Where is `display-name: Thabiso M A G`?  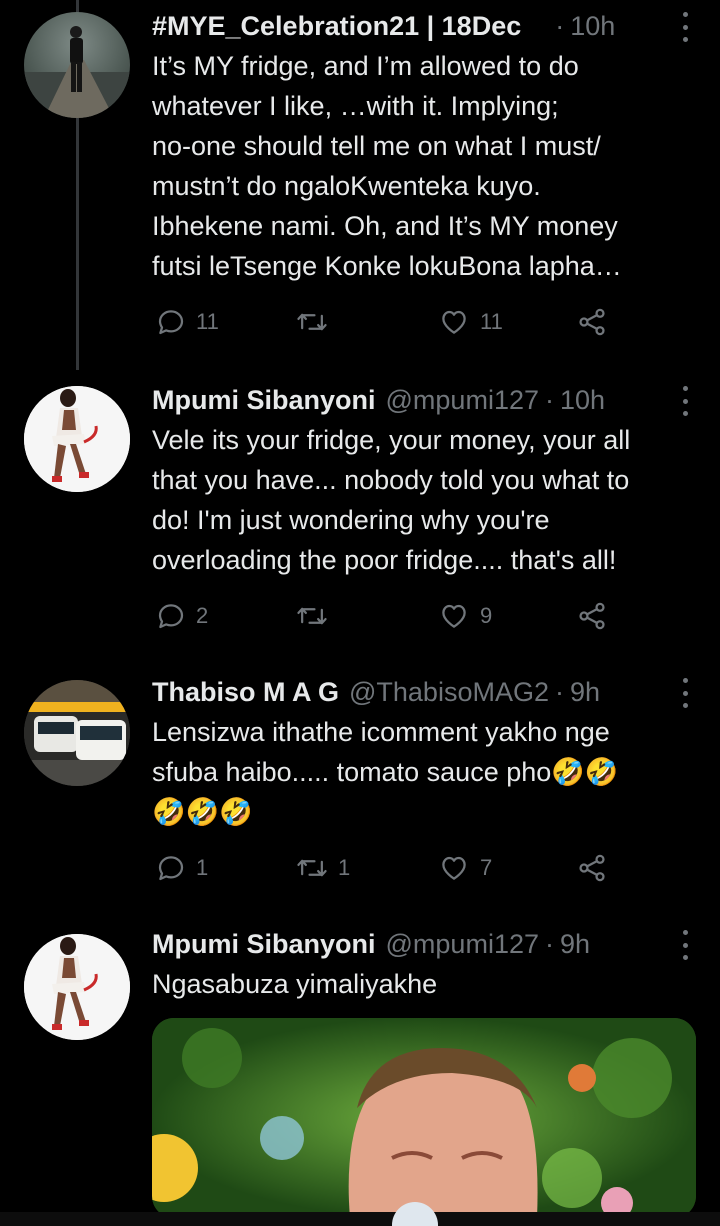 display-name: Thabiso M A G is located at coordinates (245, 692).